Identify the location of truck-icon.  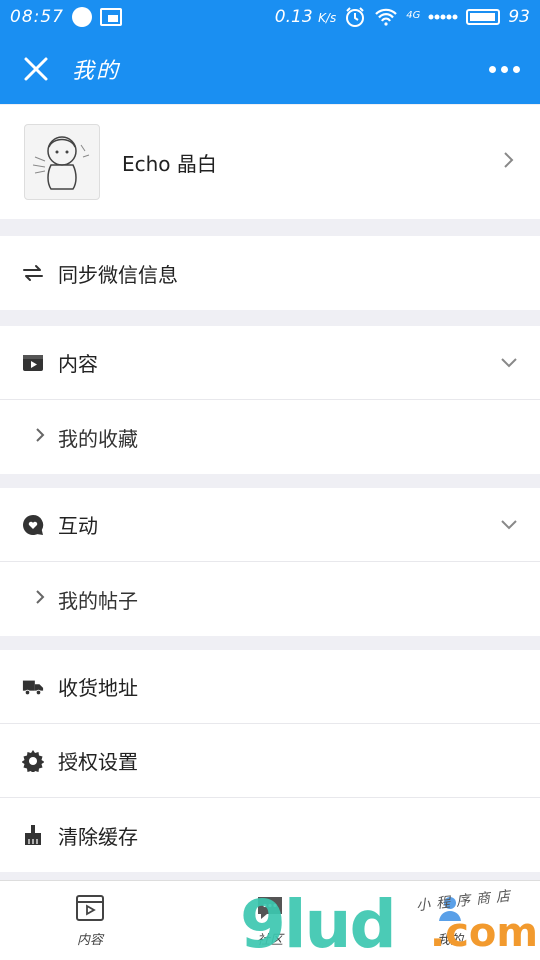
(33, 687).